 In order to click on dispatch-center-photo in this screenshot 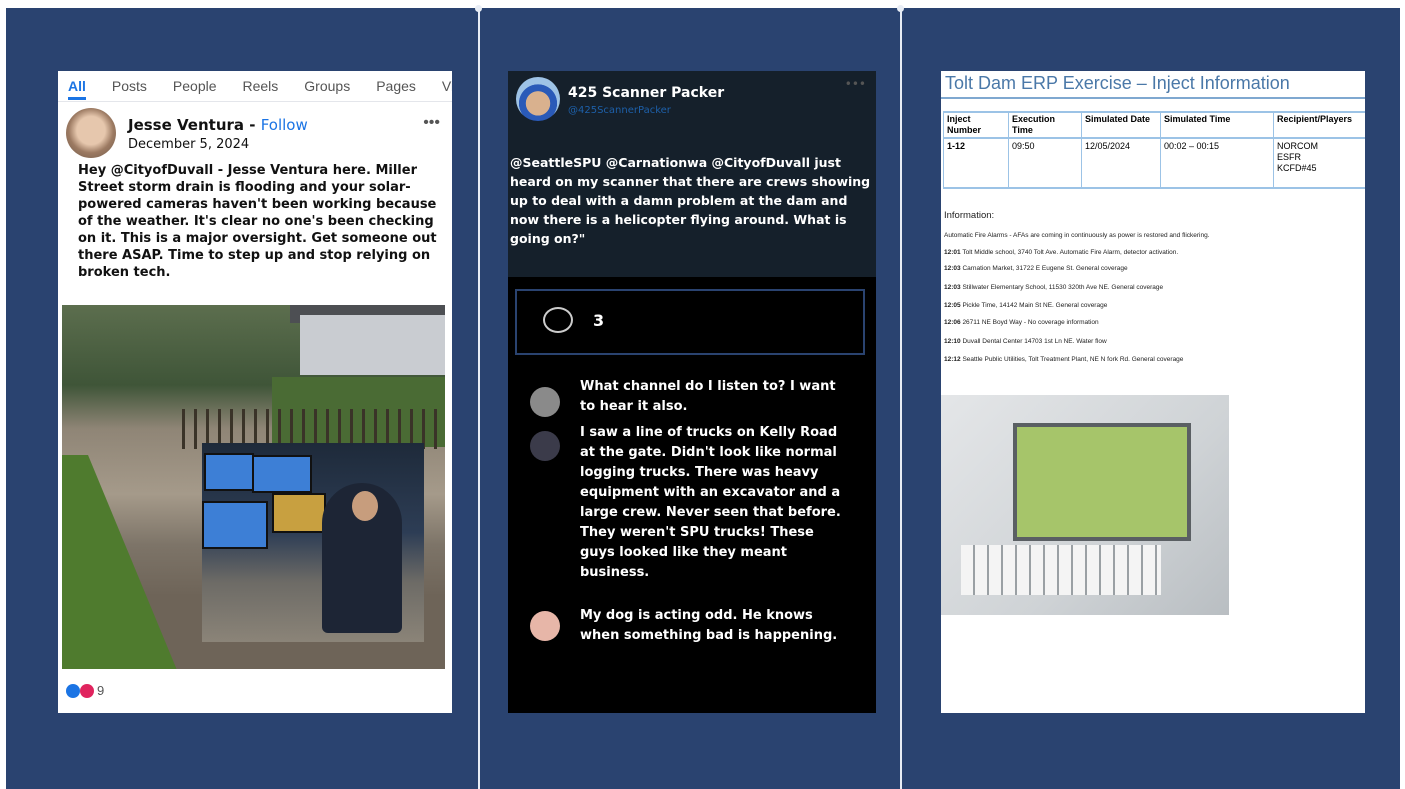, I will do `click(313, 542)`.